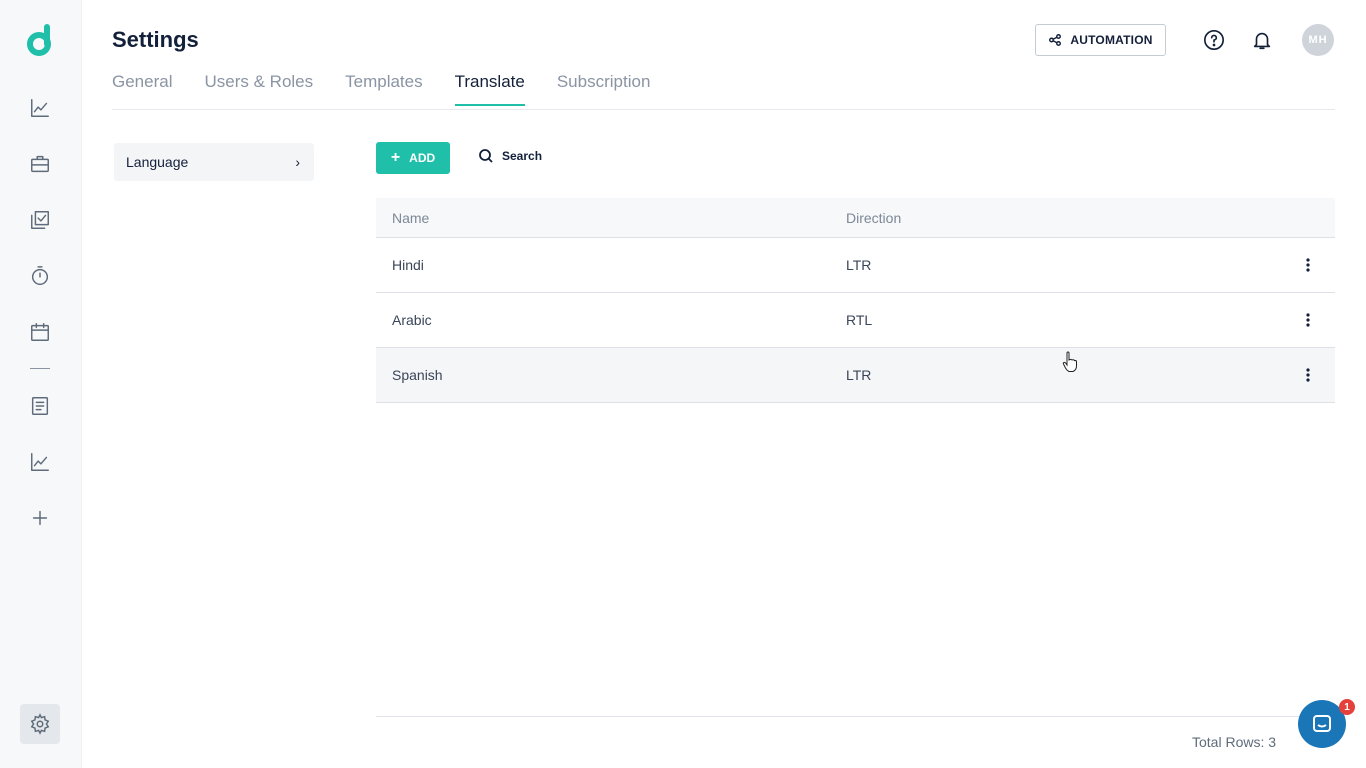 Image resolution: width=1366 pixels, height=768 pixels. Describe the element at coordinates (157, 162) in the screenshot. I see `side-menu-item-label: Language` at that location.